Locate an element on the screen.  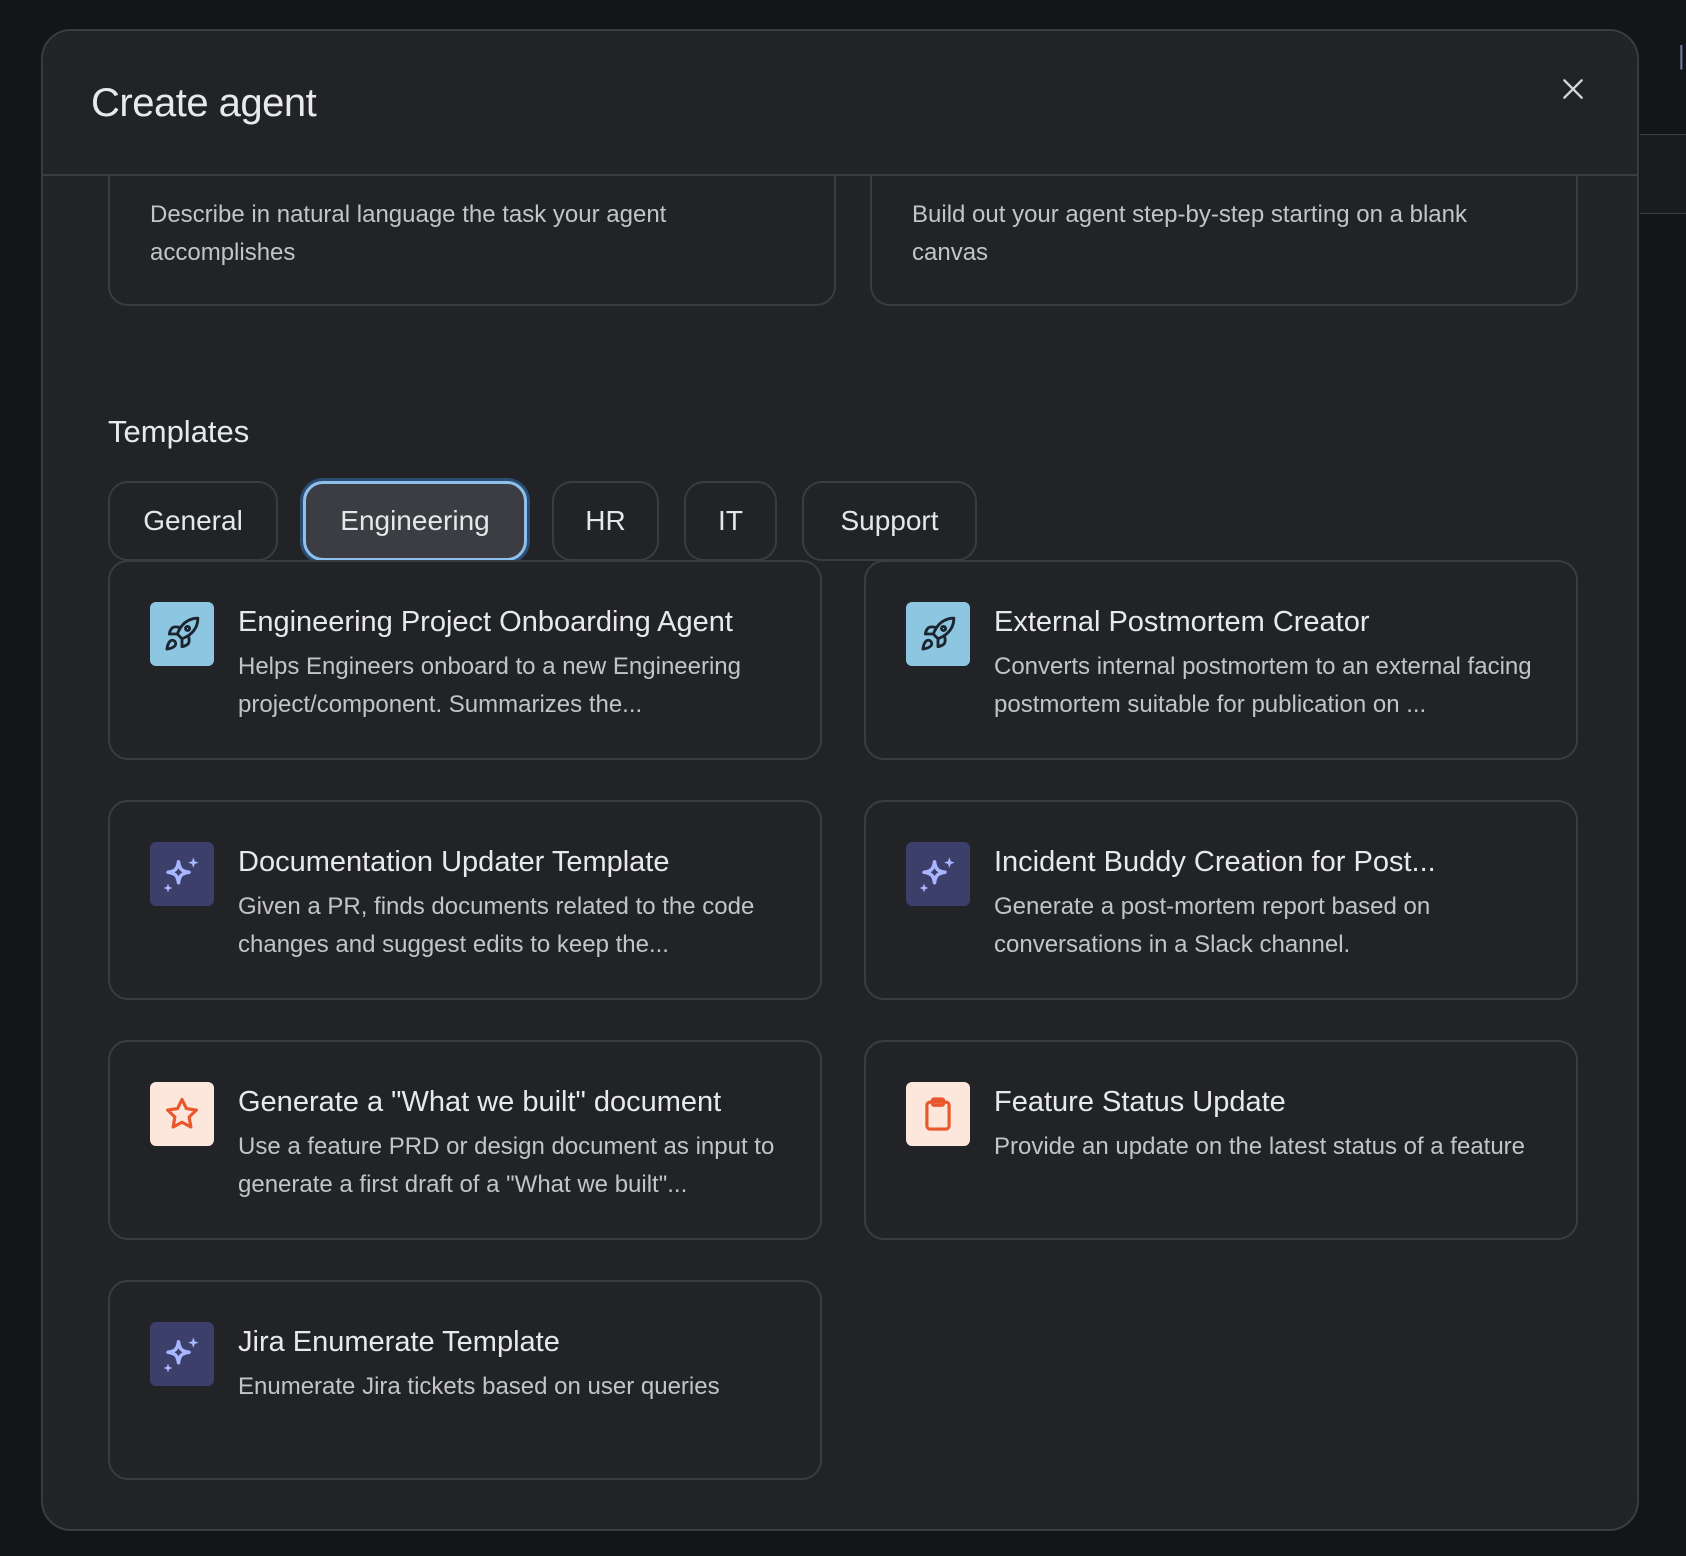
template-title: Feature Status Update is located at coordinates (1140, 1102).